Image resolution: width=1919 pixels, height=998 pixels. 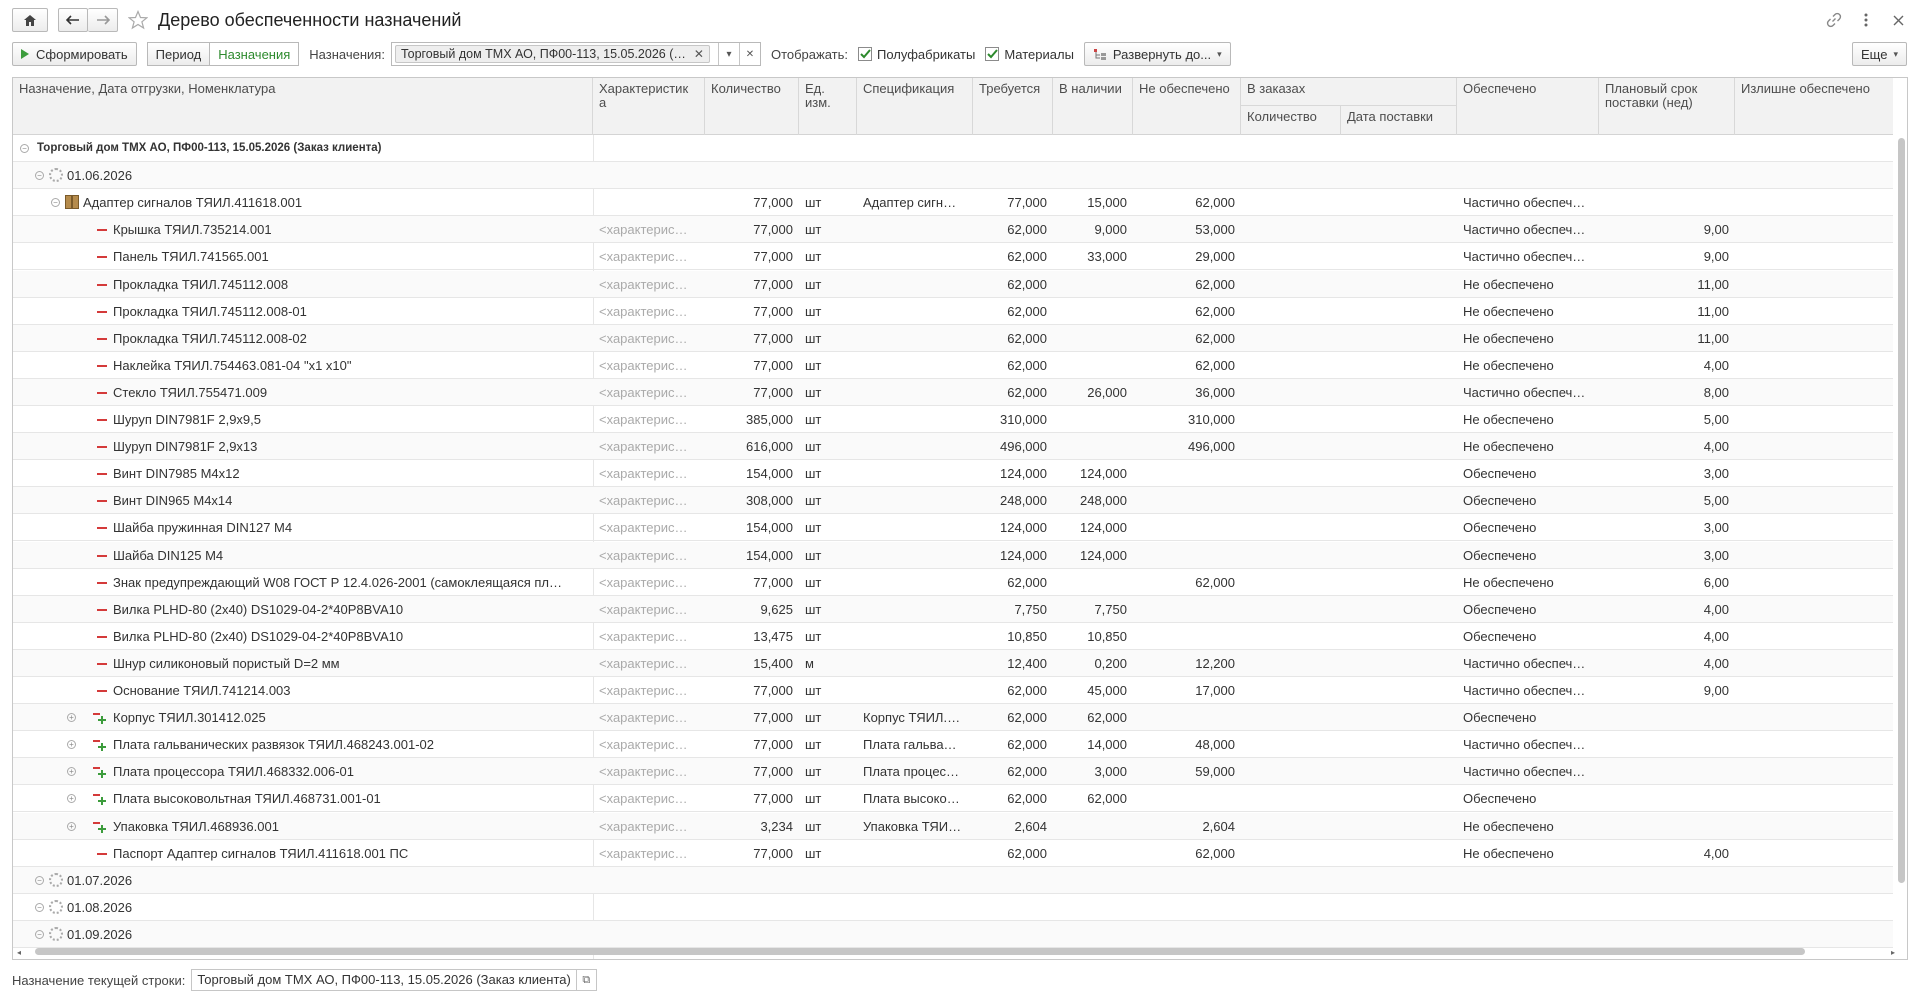 I want to click on col-header-assignment: Назначение, Дата отгрузки, Номенклатура, so click(x=303, y=106).